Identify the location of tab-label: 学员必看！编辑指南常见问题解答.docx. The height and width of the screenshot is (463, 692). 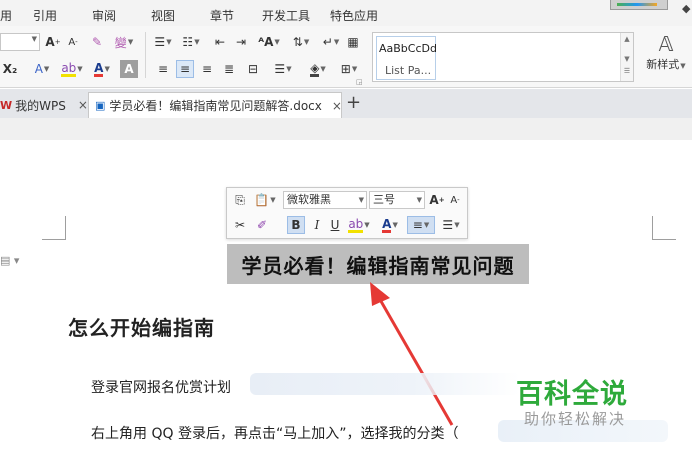
(215, 106).